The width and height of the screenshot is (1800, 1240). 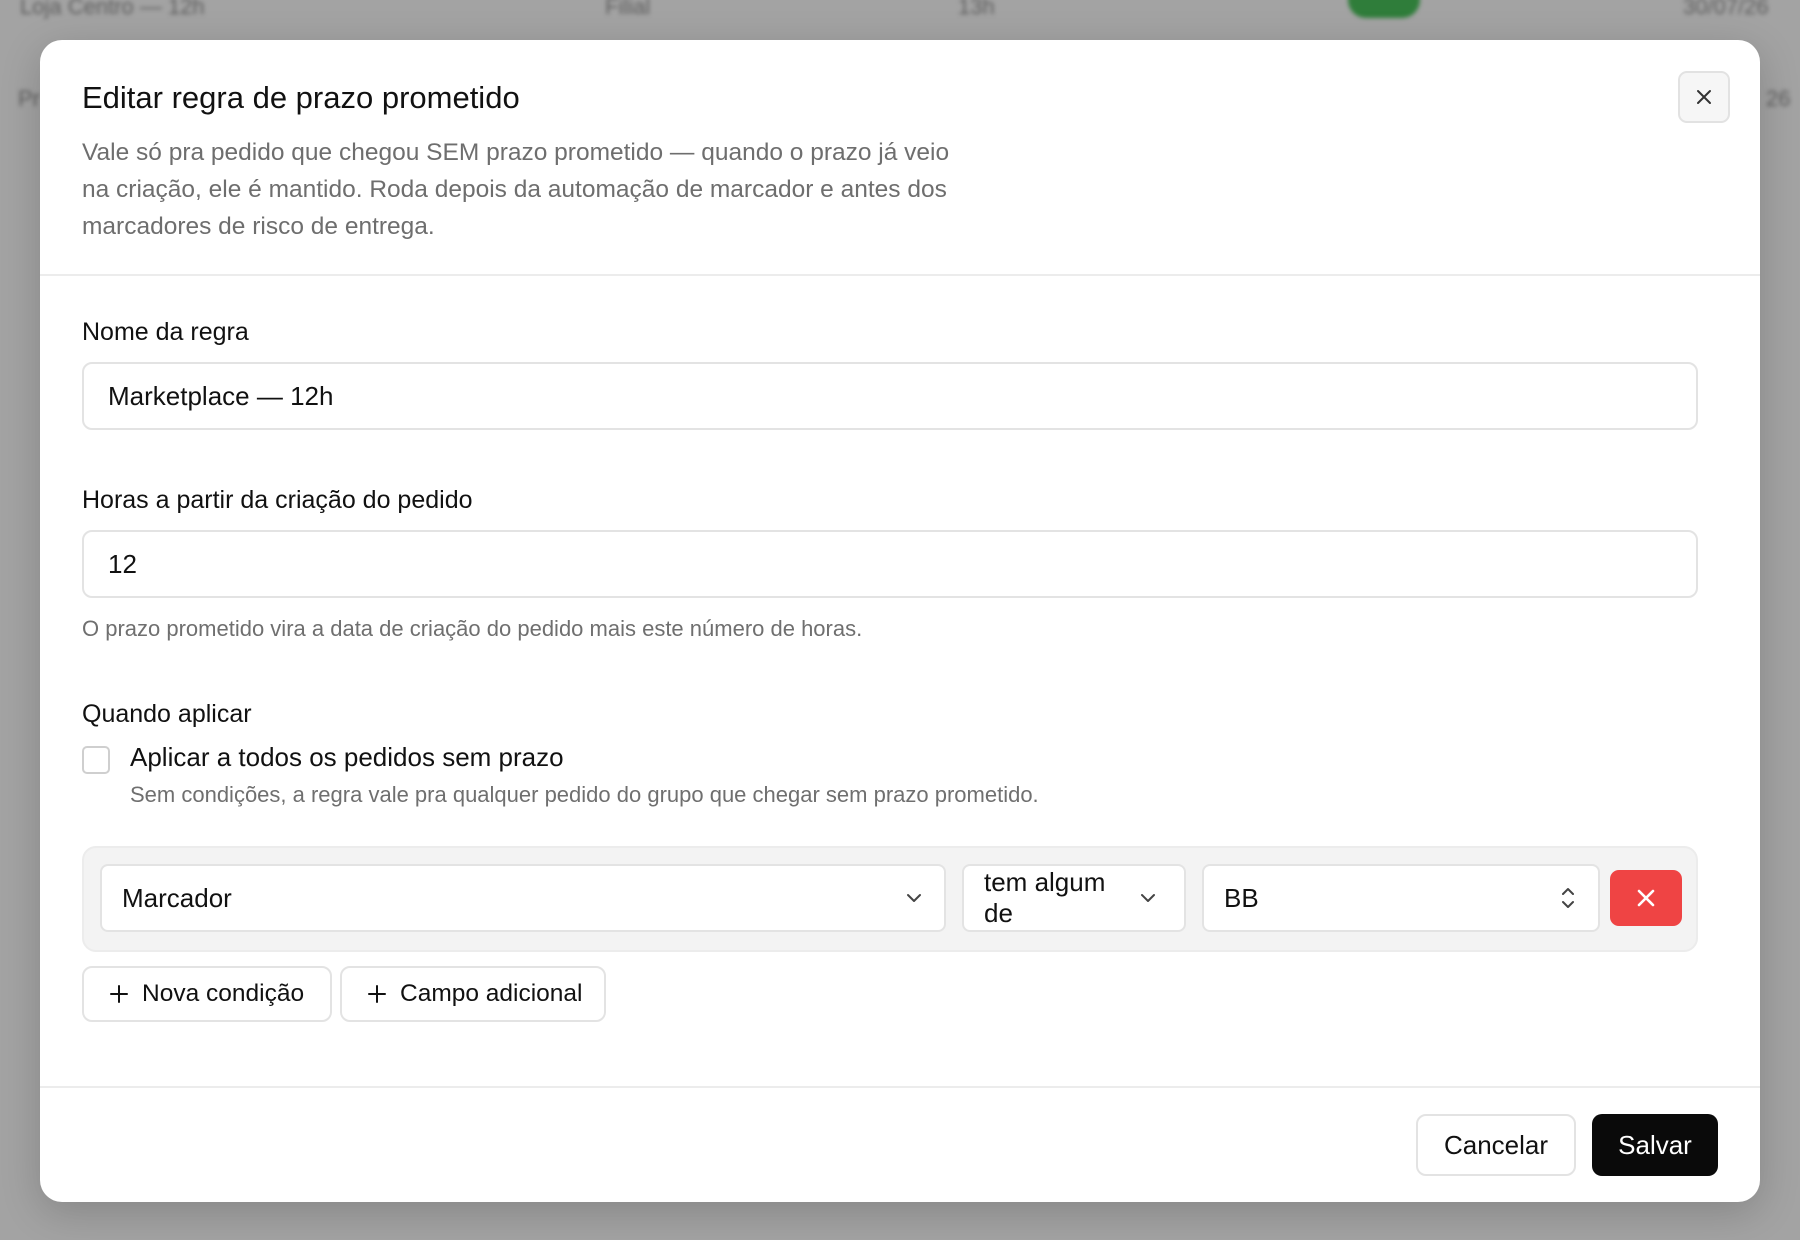 I want to click on extra-field-button: Campo adicional, so click(x=473, y=994).